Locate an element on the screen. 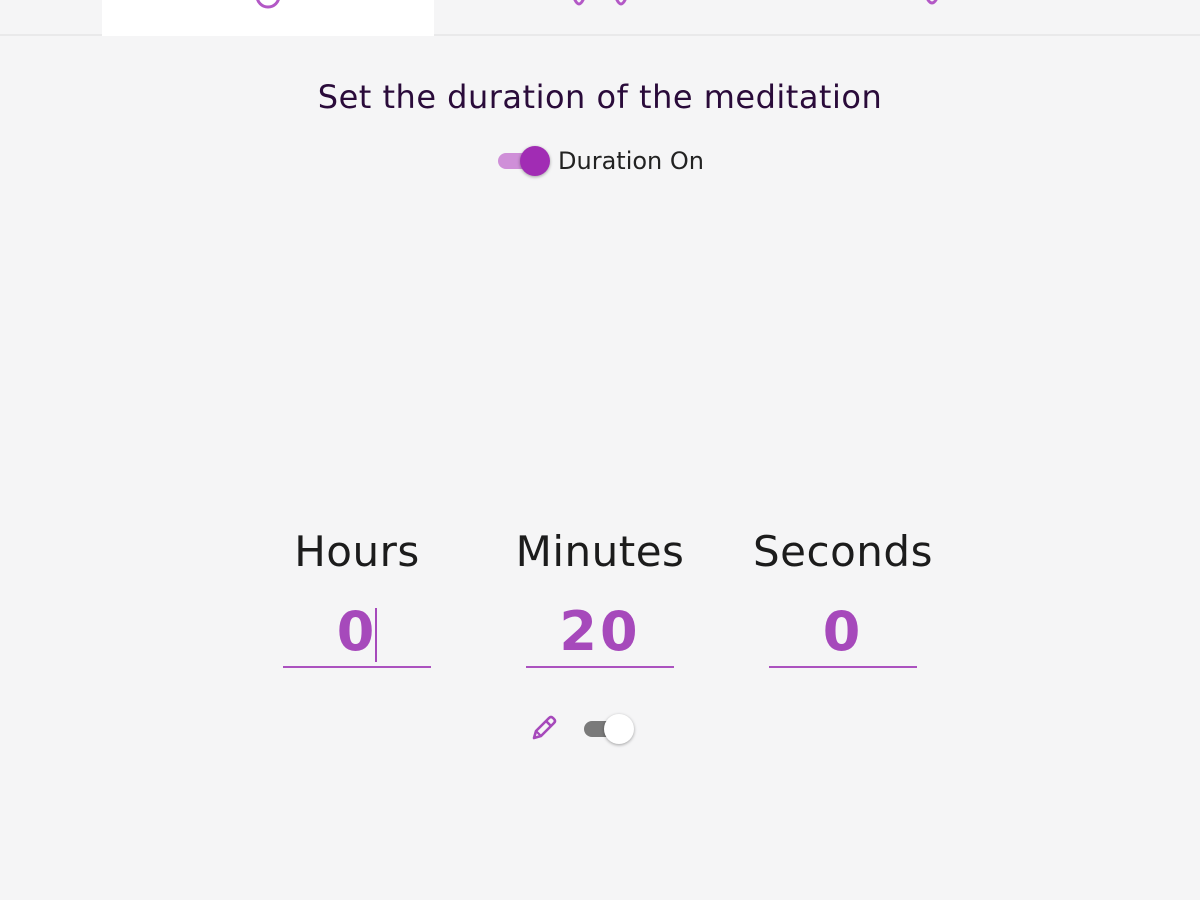 The width and height of the screenshot is (1200, 900). hours-label: Hours is located at coordinates (357, 551).